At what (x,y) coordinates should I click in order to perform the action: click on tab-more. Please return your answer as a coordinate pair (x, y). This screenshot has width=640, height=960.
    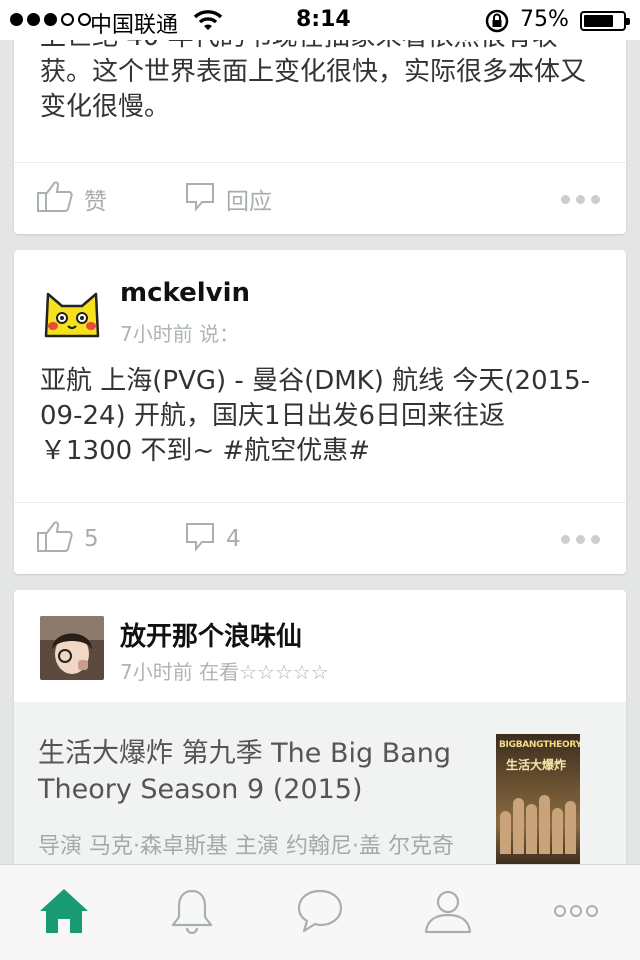
    Looking at the image, I should click on (576, 912).